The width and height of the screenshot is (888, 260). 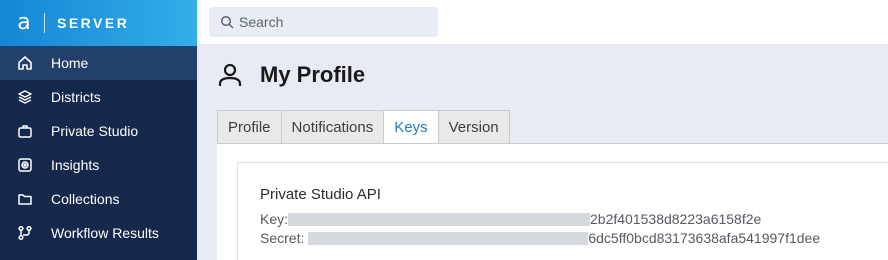 What do you see at coordinates (334, 22) in the screenshot?
I see `search-input` at bounding box center [334, 22].